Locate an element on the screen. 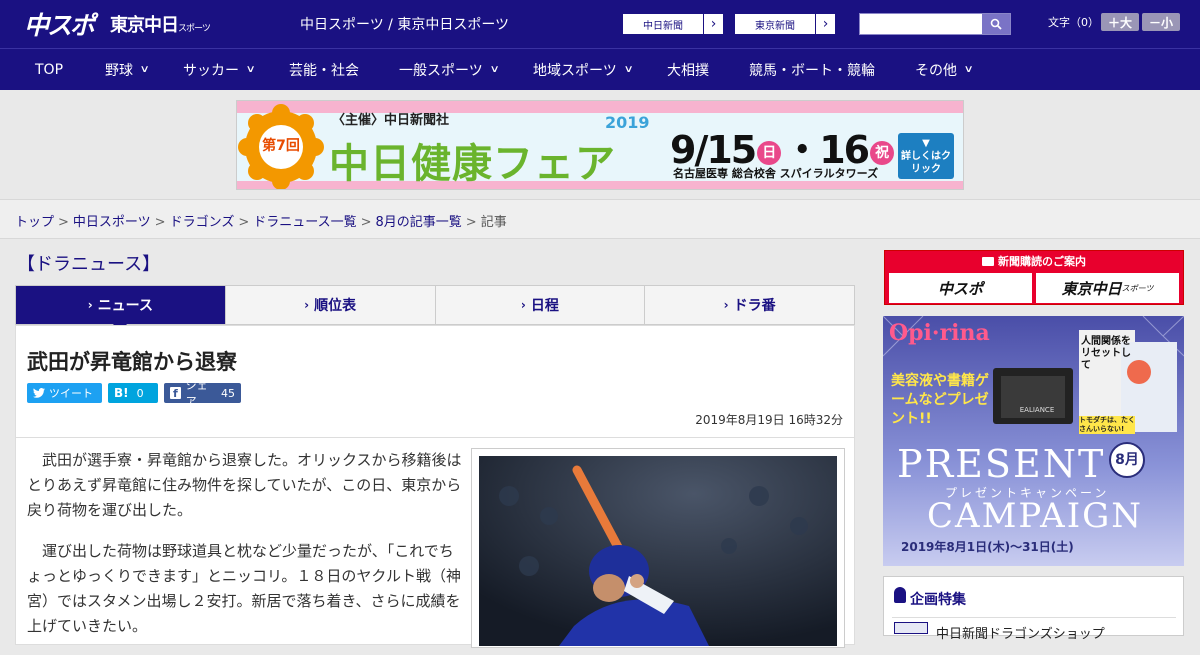  chuspo-logo: 中スポ is located at coordinates (59, 24).